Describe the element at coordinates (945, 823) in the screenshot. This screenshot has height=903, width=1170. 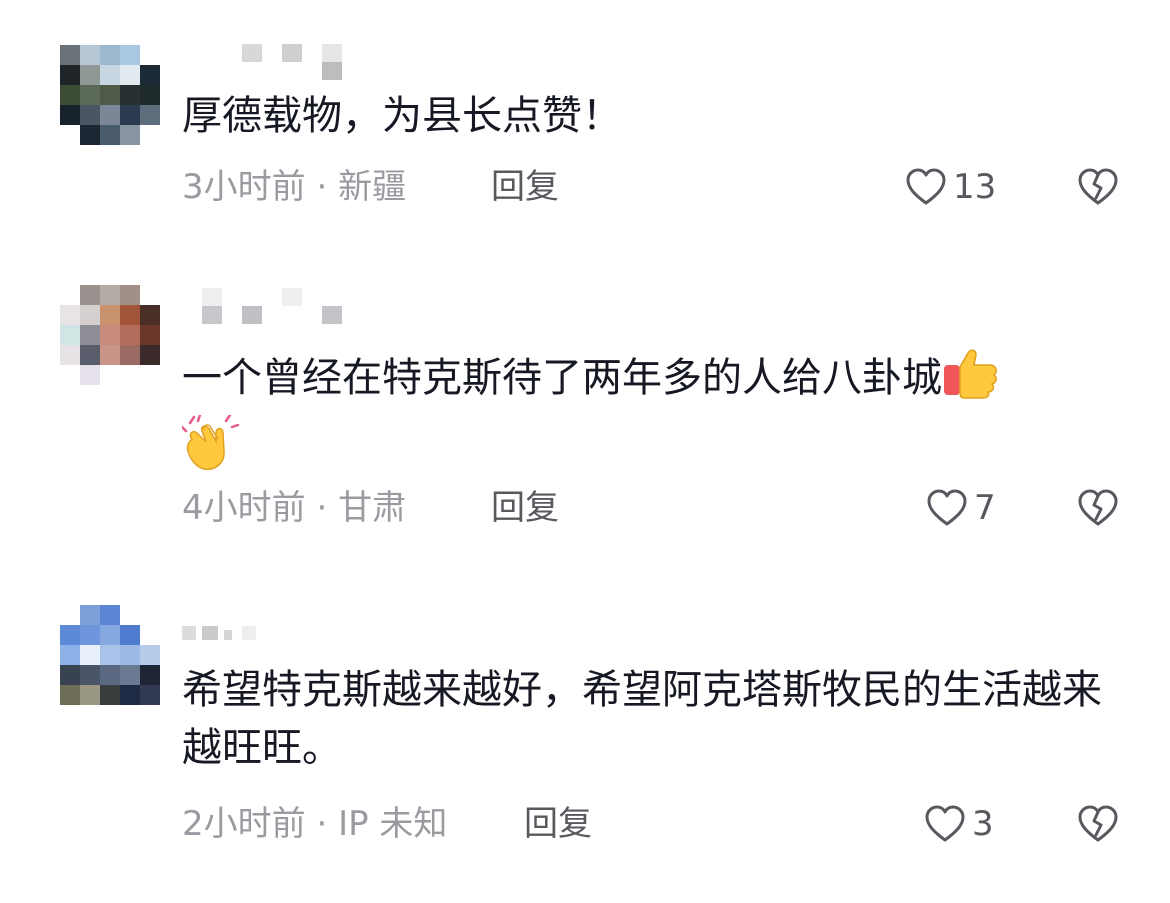
I see `heart-outline-icon` at that location.